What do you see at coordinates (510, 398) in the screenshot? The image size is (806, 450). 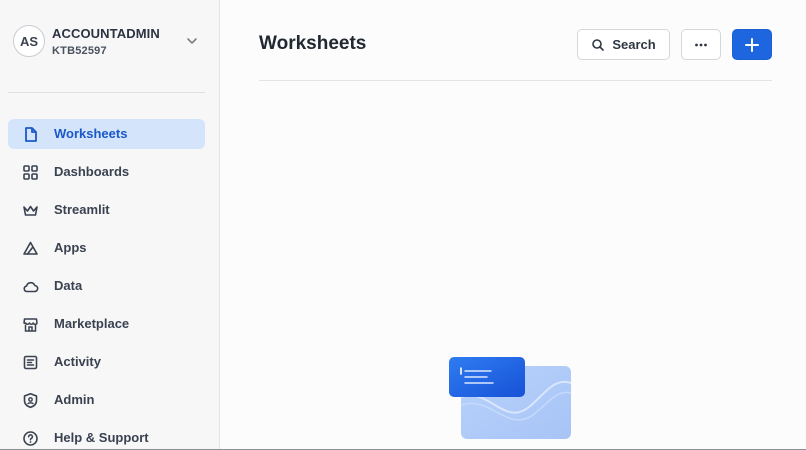 I see `empty-state-illustration` at bounding box center [510, 398].